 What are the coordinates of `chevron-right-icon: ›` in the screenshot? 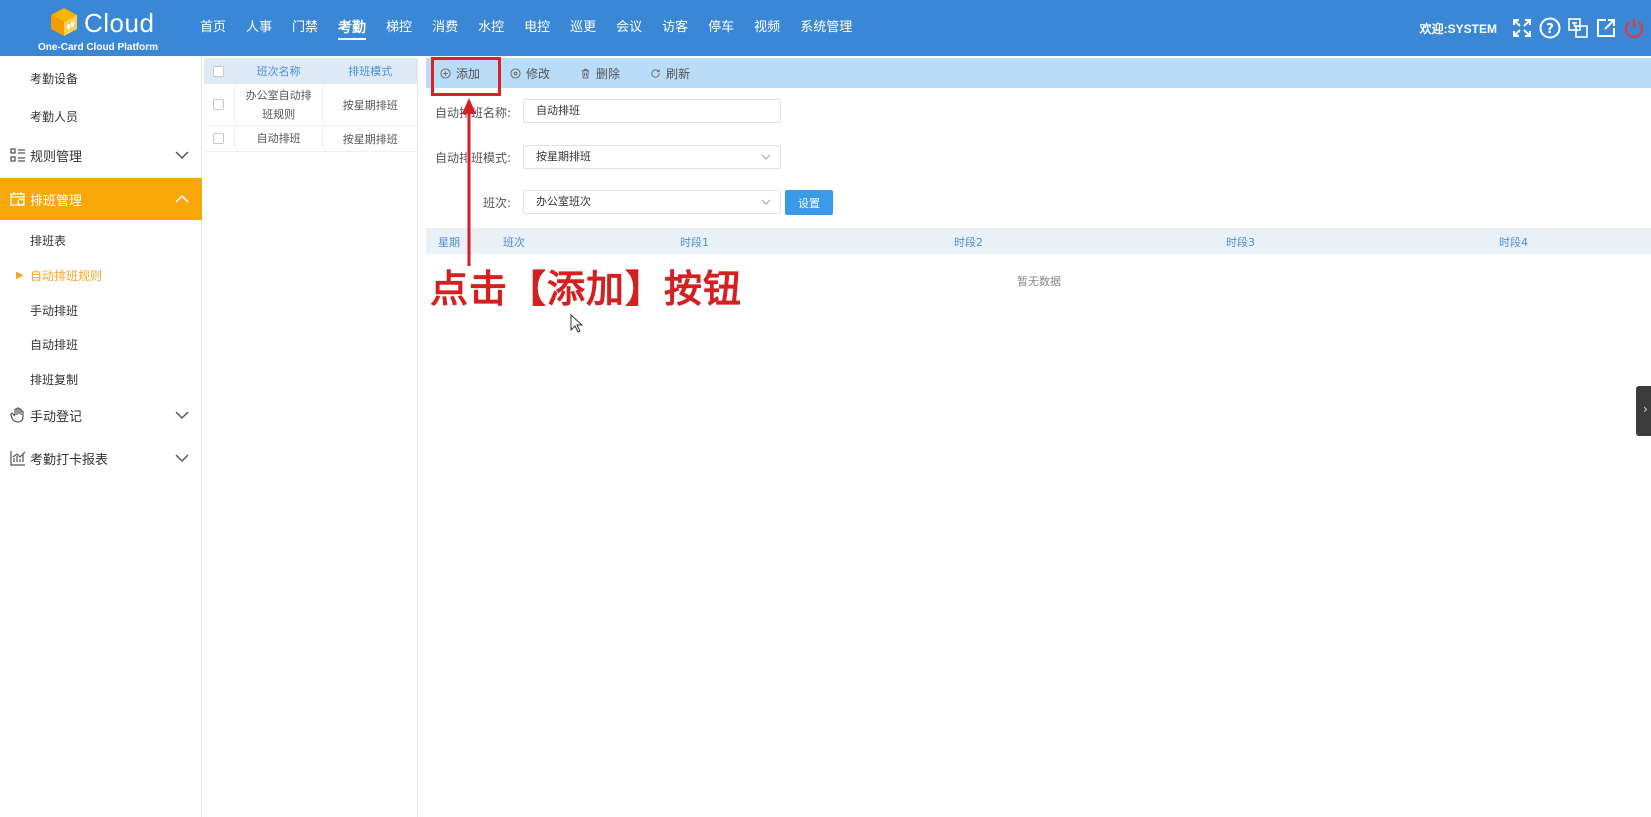 It's located at (1645, 409).